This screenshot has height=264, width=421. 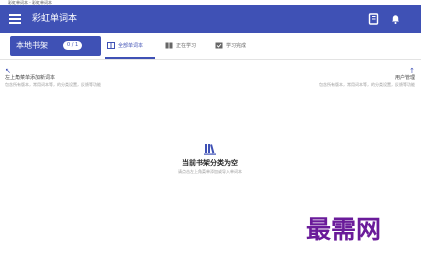 I want to click on tab-label: 正在学习, so click(x=186, y=46).